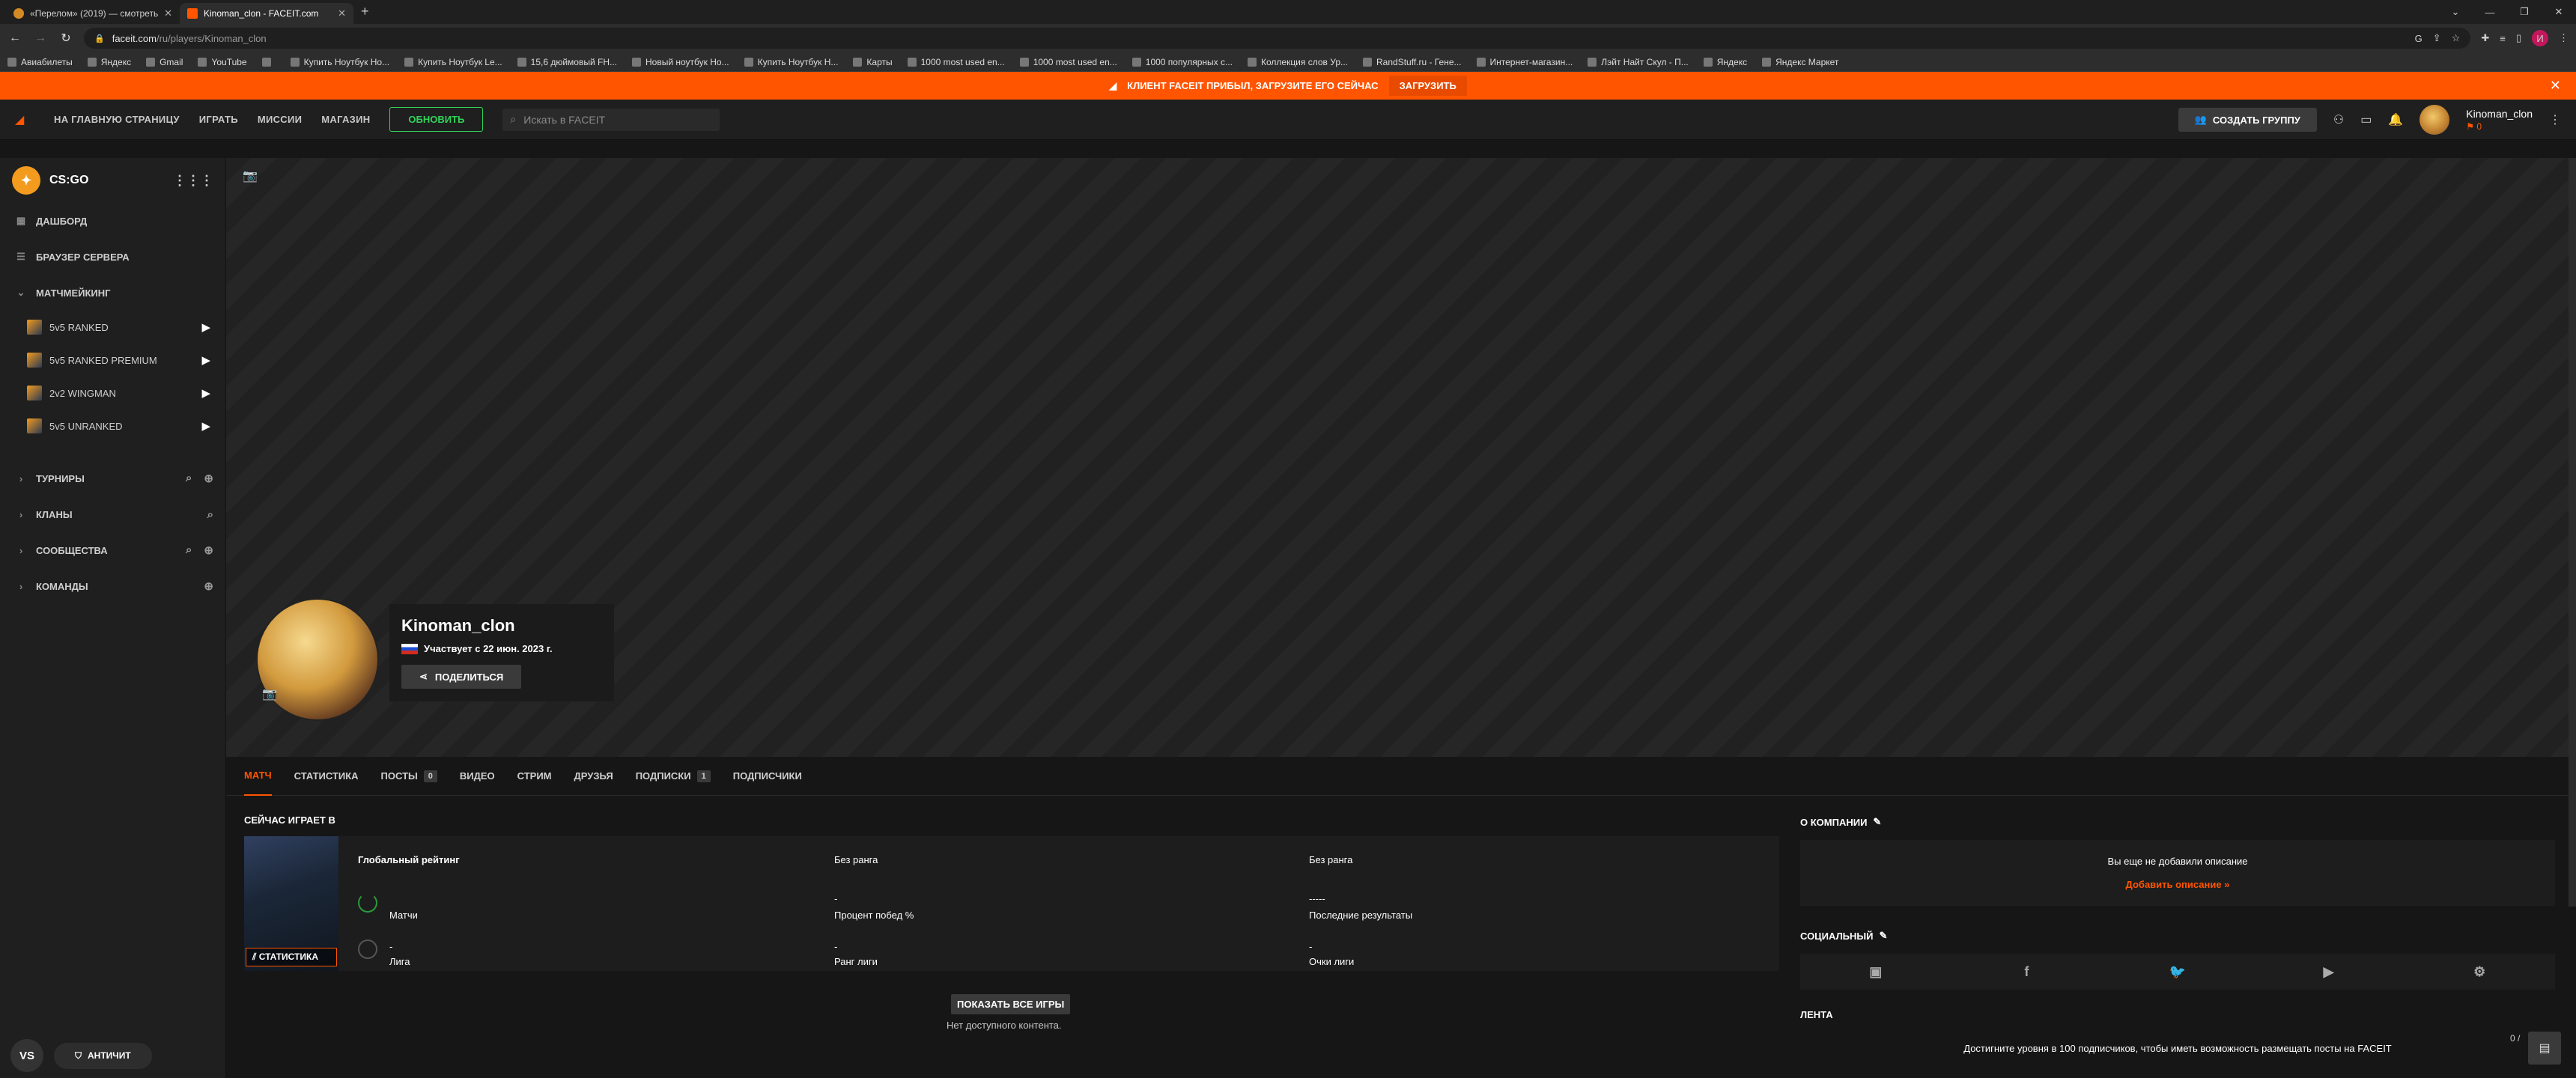 The height and width of the screenshot is (1078, 2576). What do you see at coordinates (40, 38) in the screenshot?
I see `forward-icon: →` at bounding box center [40, 38].